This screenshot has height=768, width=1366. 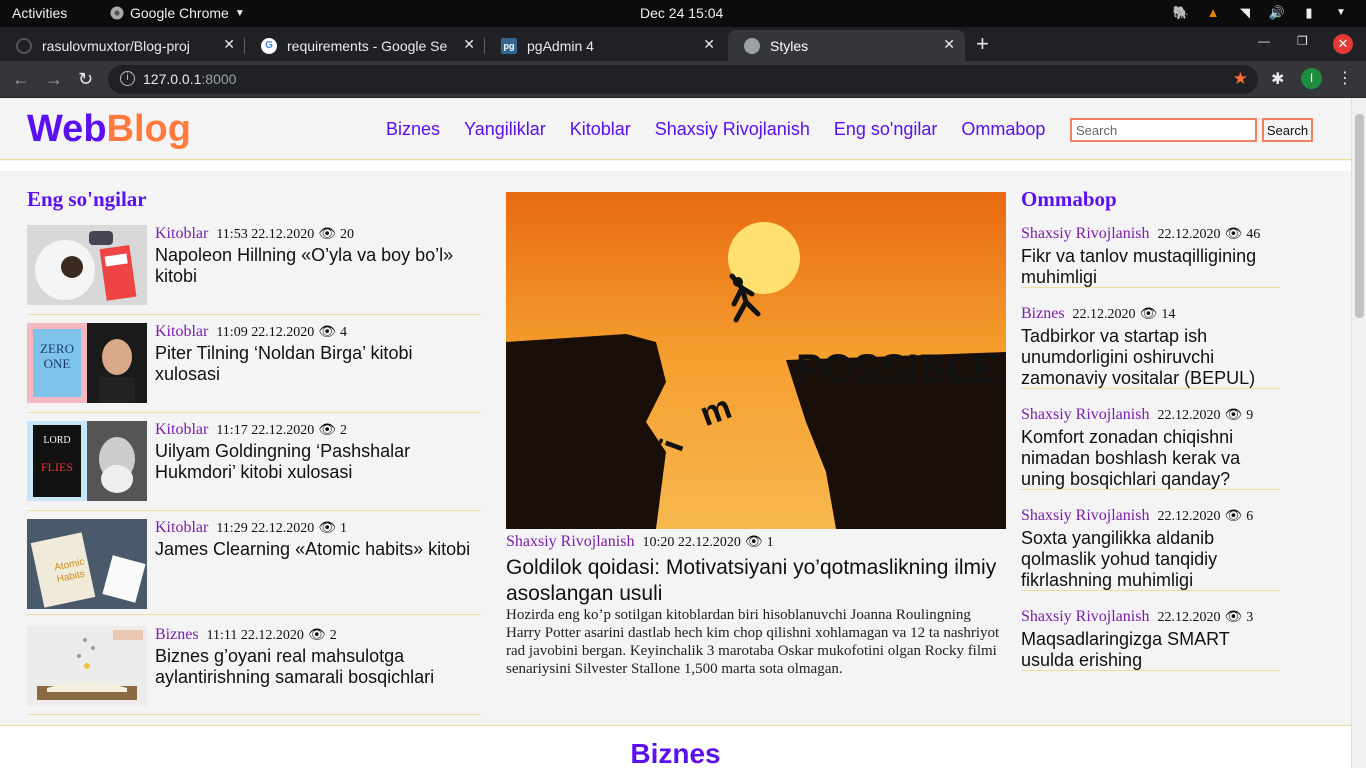 I want to click on vlc-icon: ▲, so click(x=1213, y=13).